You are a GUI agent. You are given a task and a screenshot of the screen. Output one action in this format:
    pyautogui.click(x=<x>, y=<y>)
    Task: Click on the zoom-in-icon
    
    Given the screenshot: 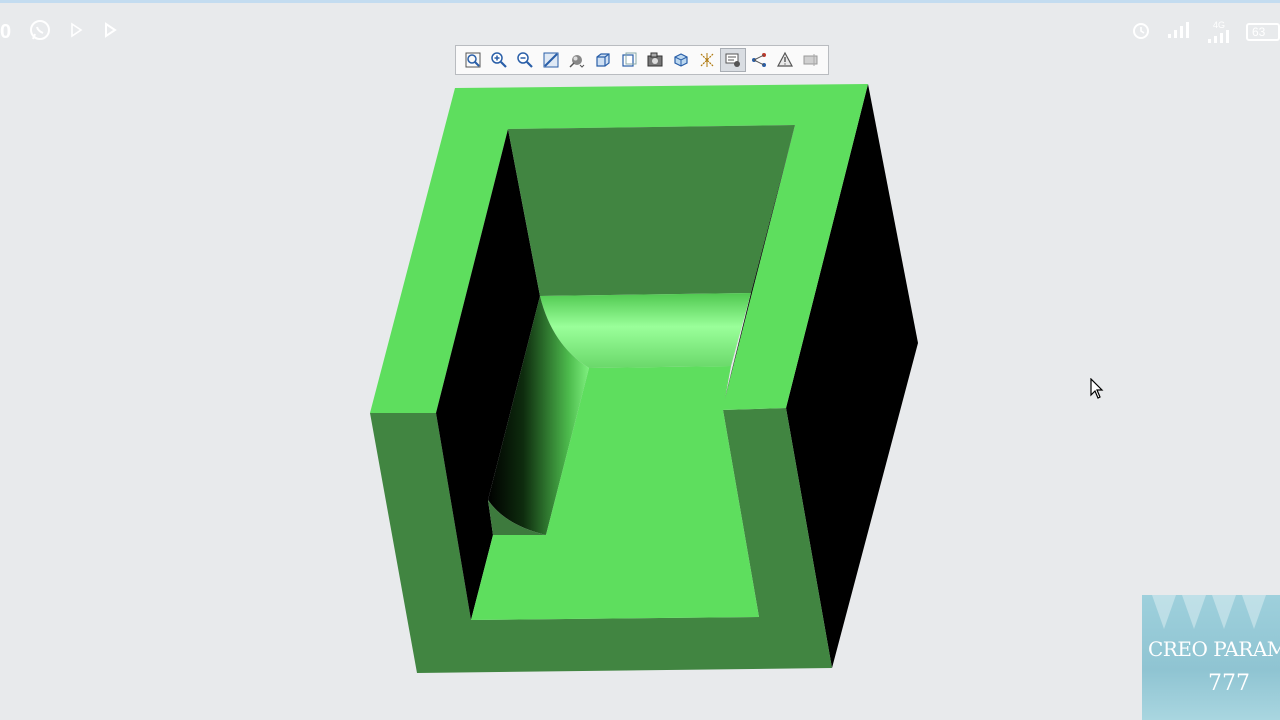 What is the action you would take?
    pyautogui.click(x=499, y=60)
    